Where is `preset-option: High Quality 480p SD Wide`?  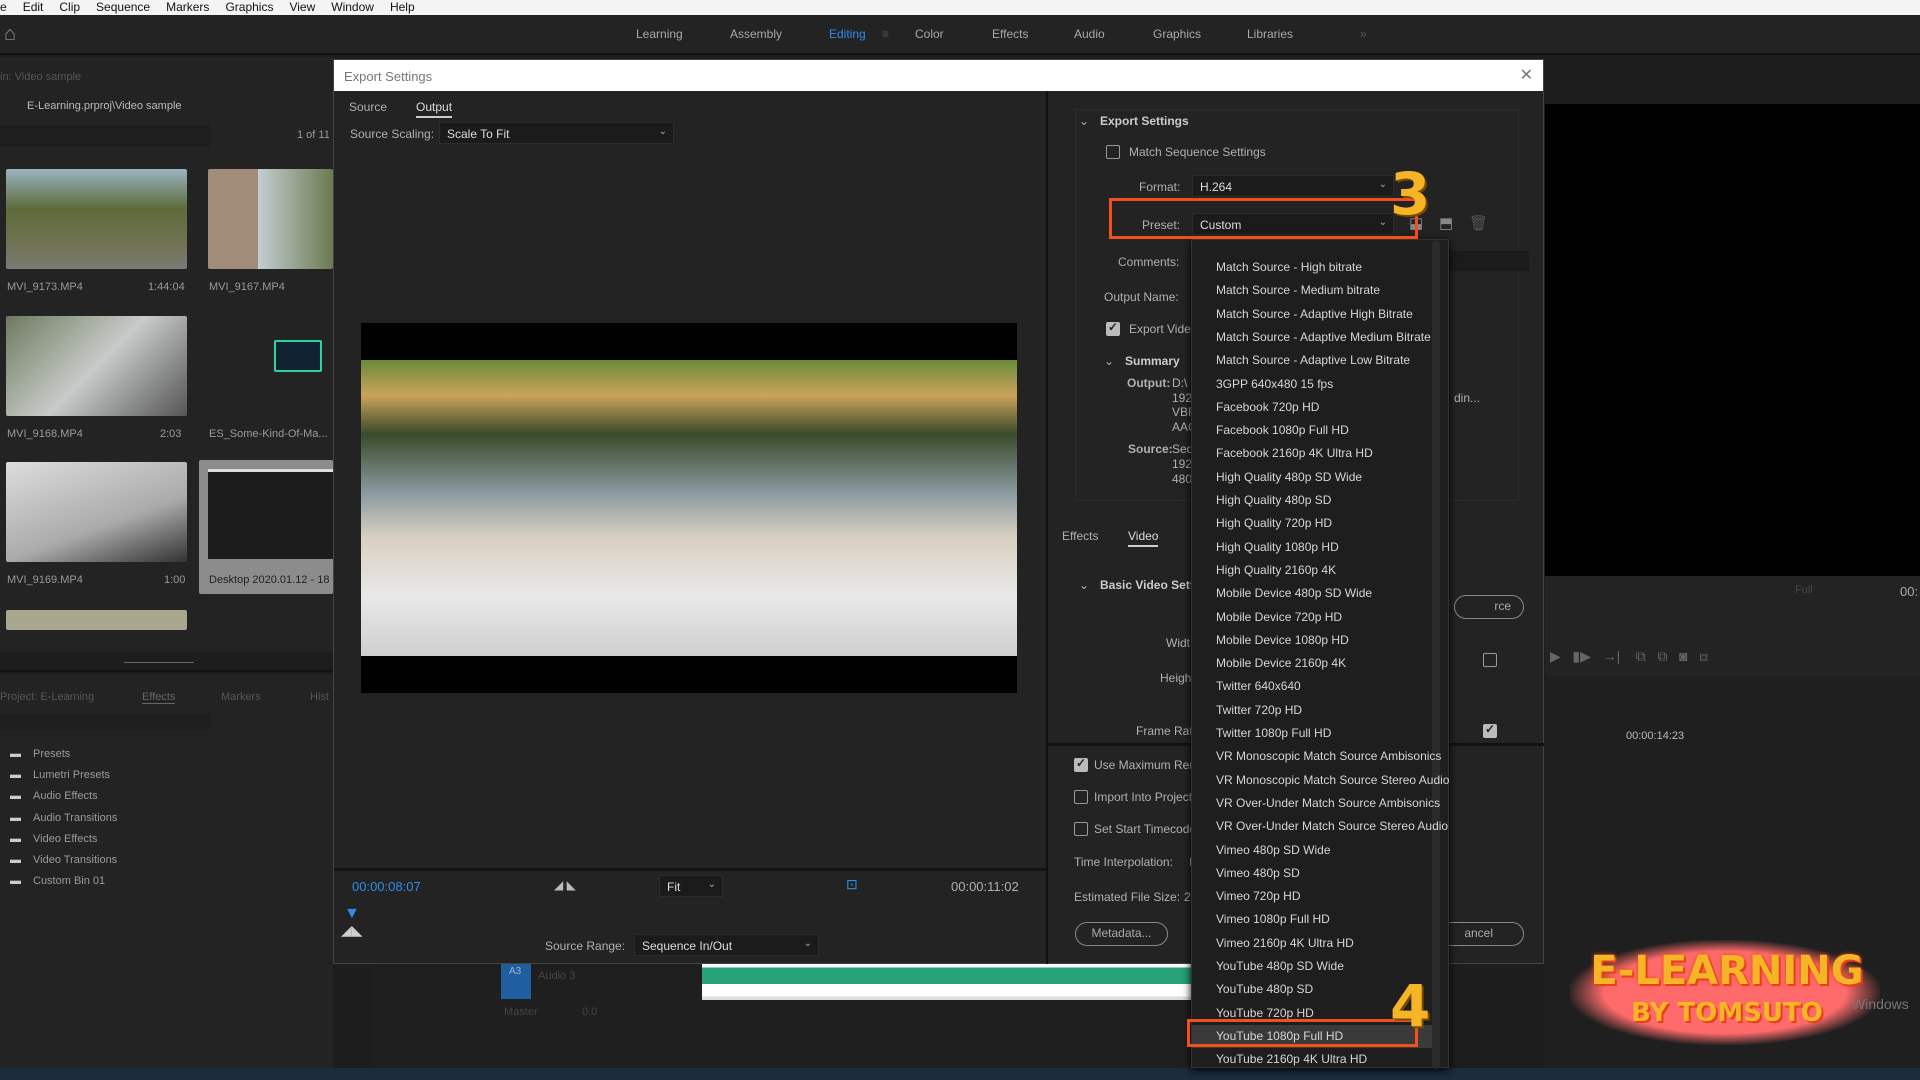 preset-option: High Quality 480p SD Wide is located at coordinates (1312, 477).